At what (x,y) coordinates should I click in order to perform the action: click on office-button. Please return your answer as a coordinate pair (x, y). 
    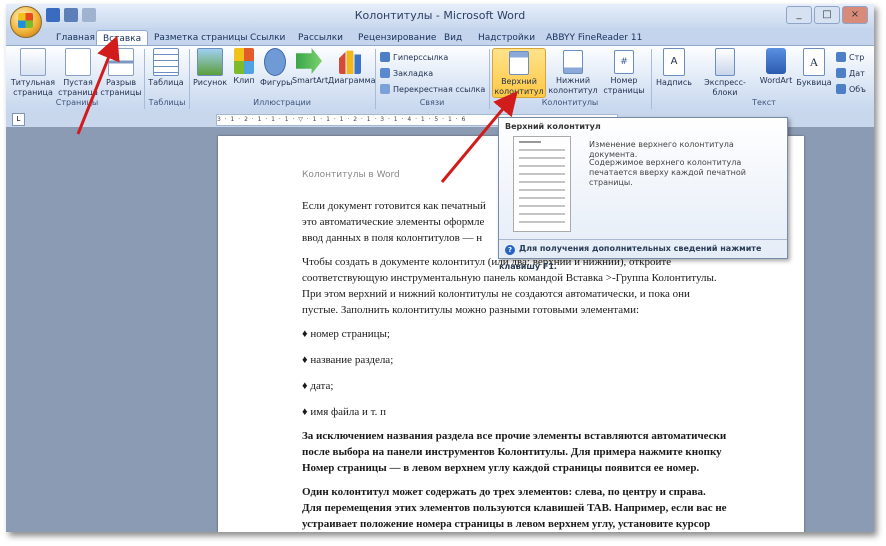
    Looking at the image, I should click on (26, 22).